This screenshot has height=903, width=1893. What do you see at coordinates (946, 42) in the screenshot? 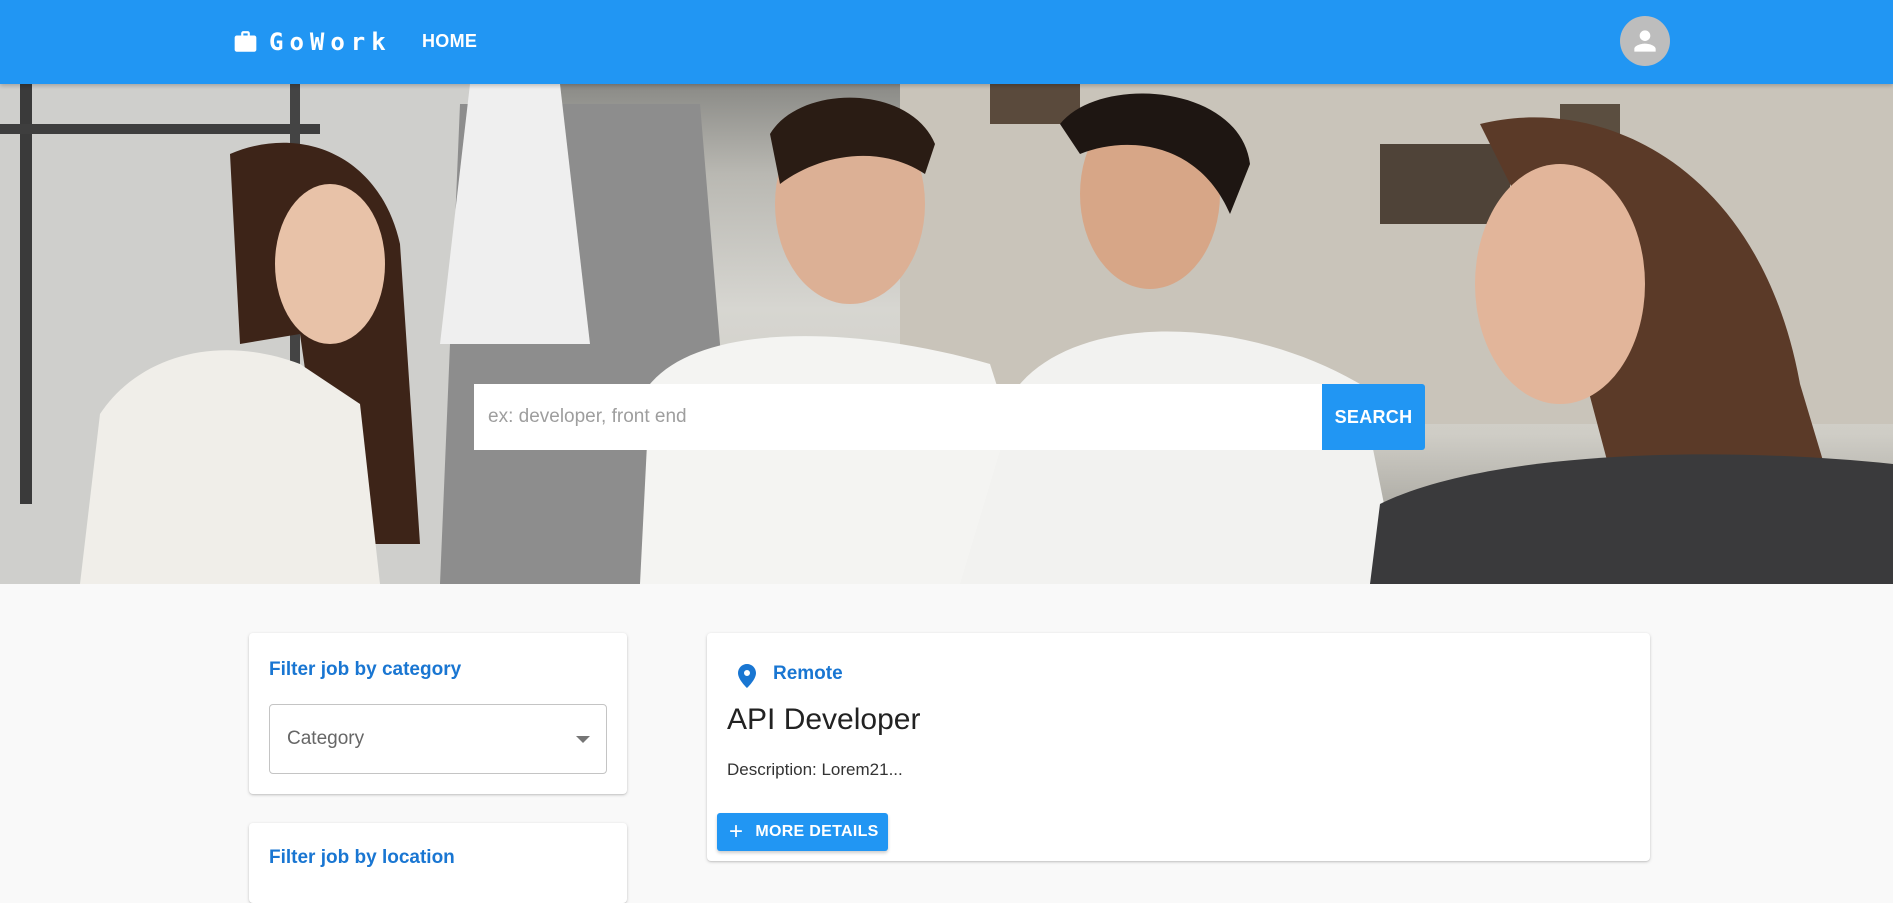
I see `app-bar: GoWork HOME` at bounding box center [946, 42].